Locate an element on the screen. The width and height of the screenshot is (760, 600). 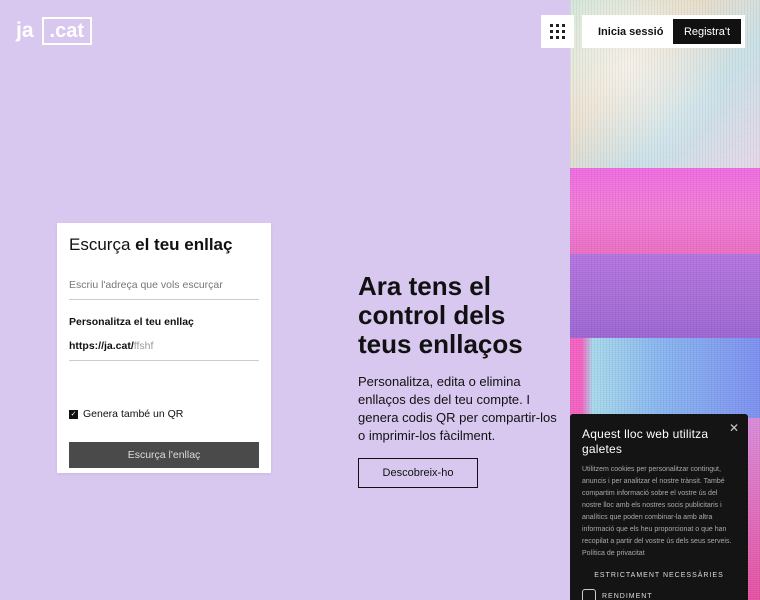
custom-link-label: Personalitza el teu enllaç is located at coordinates (131, 322).